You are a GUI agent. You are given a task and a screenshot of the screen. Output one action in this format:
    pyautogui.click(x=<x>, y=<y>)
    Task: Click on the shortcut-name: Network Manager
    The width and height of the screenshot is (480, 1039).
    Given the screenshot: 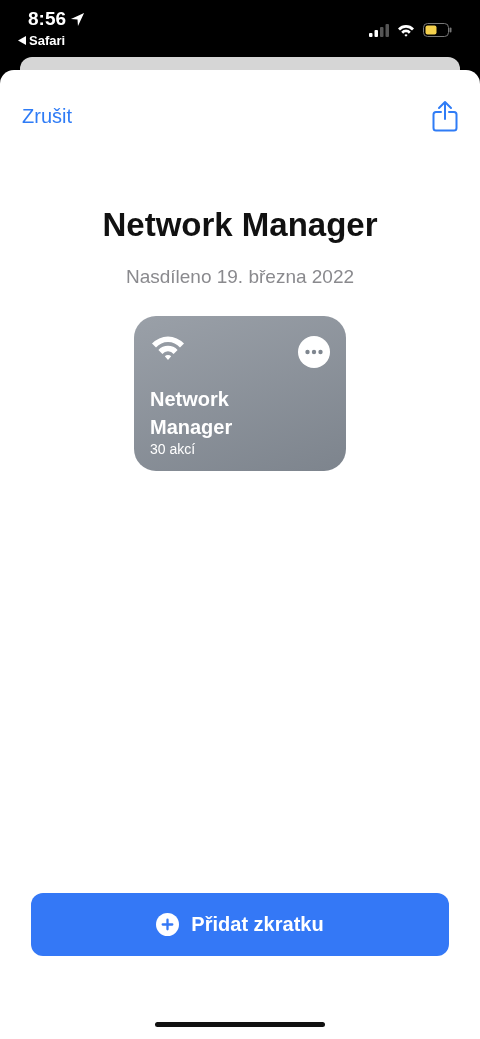 What is the action you would take?
    pyautogui.click(x=192, y=413)
    